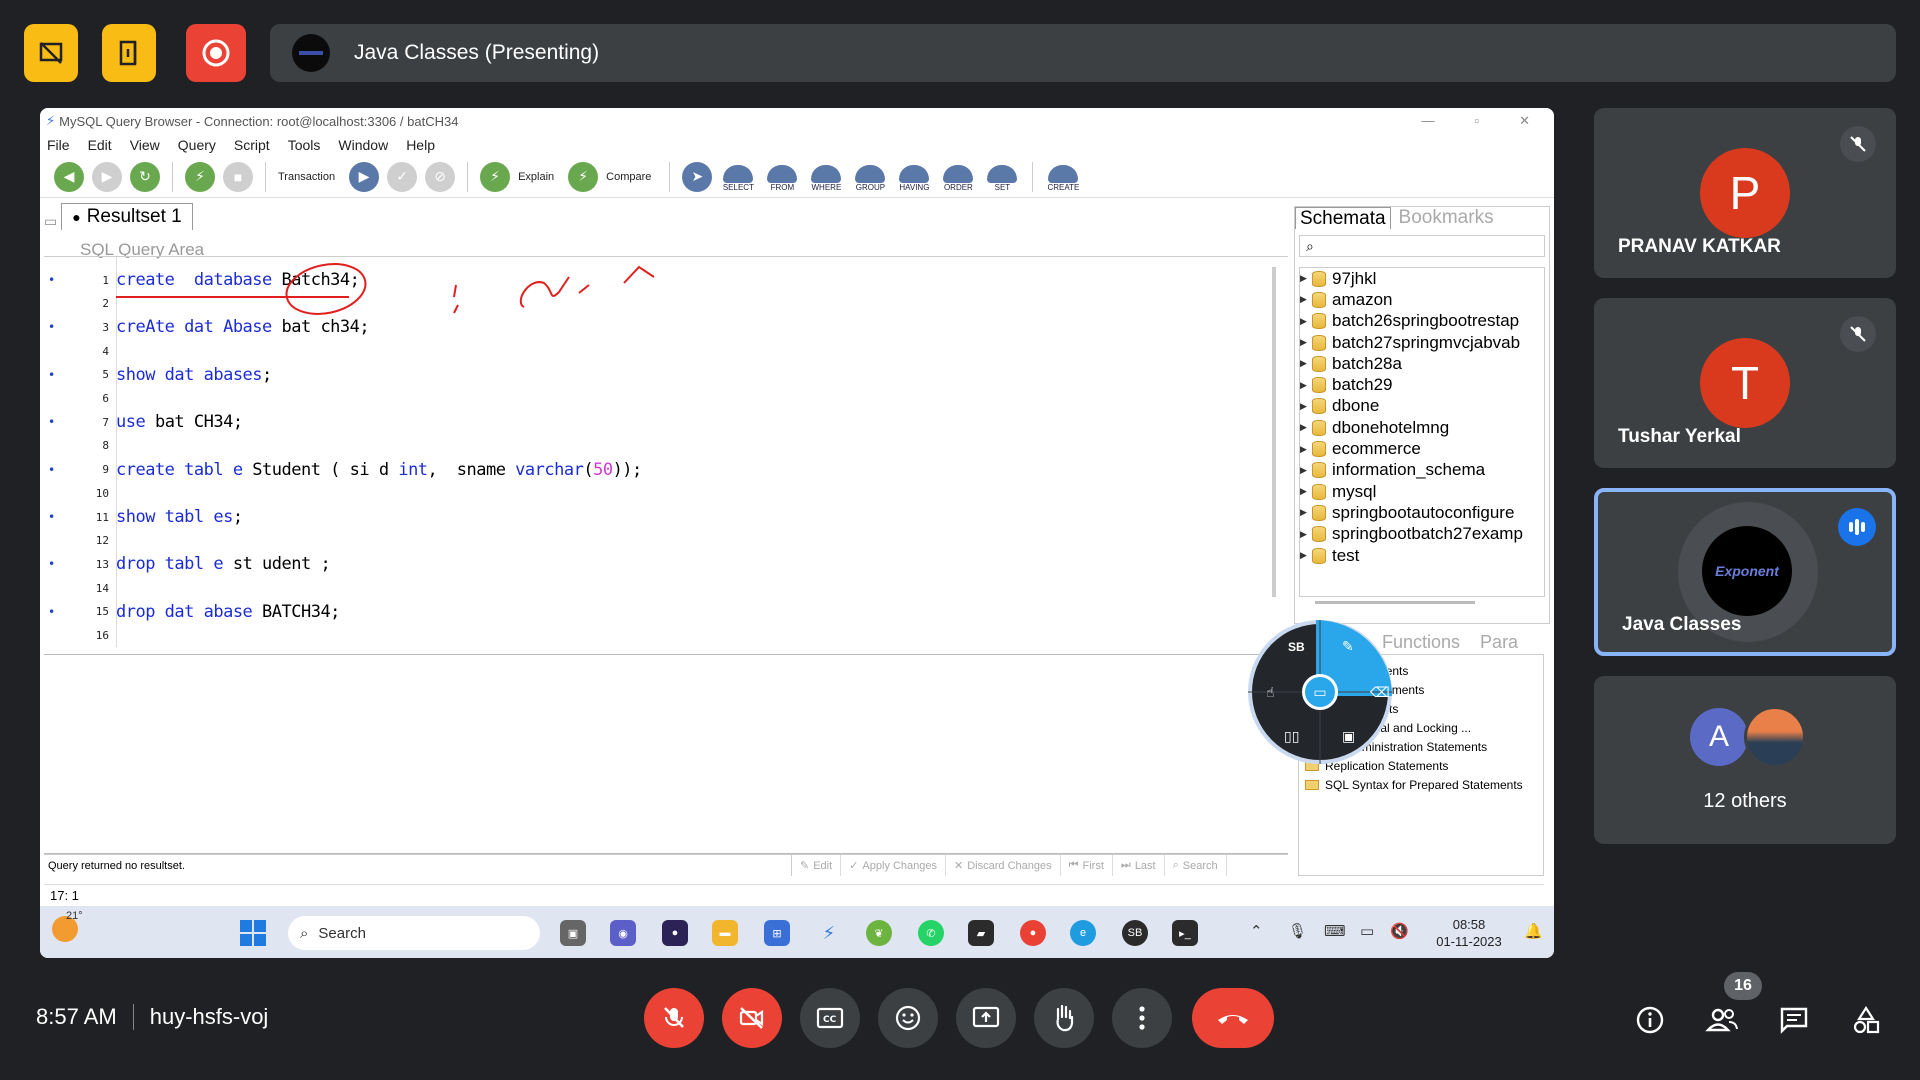 This screenshot has height=1080, width=1920. Describe the element at coordinates (1745, 572) in the screenshot. I see `participant-tile-java-classes: Exponent Java Classes` at that location.